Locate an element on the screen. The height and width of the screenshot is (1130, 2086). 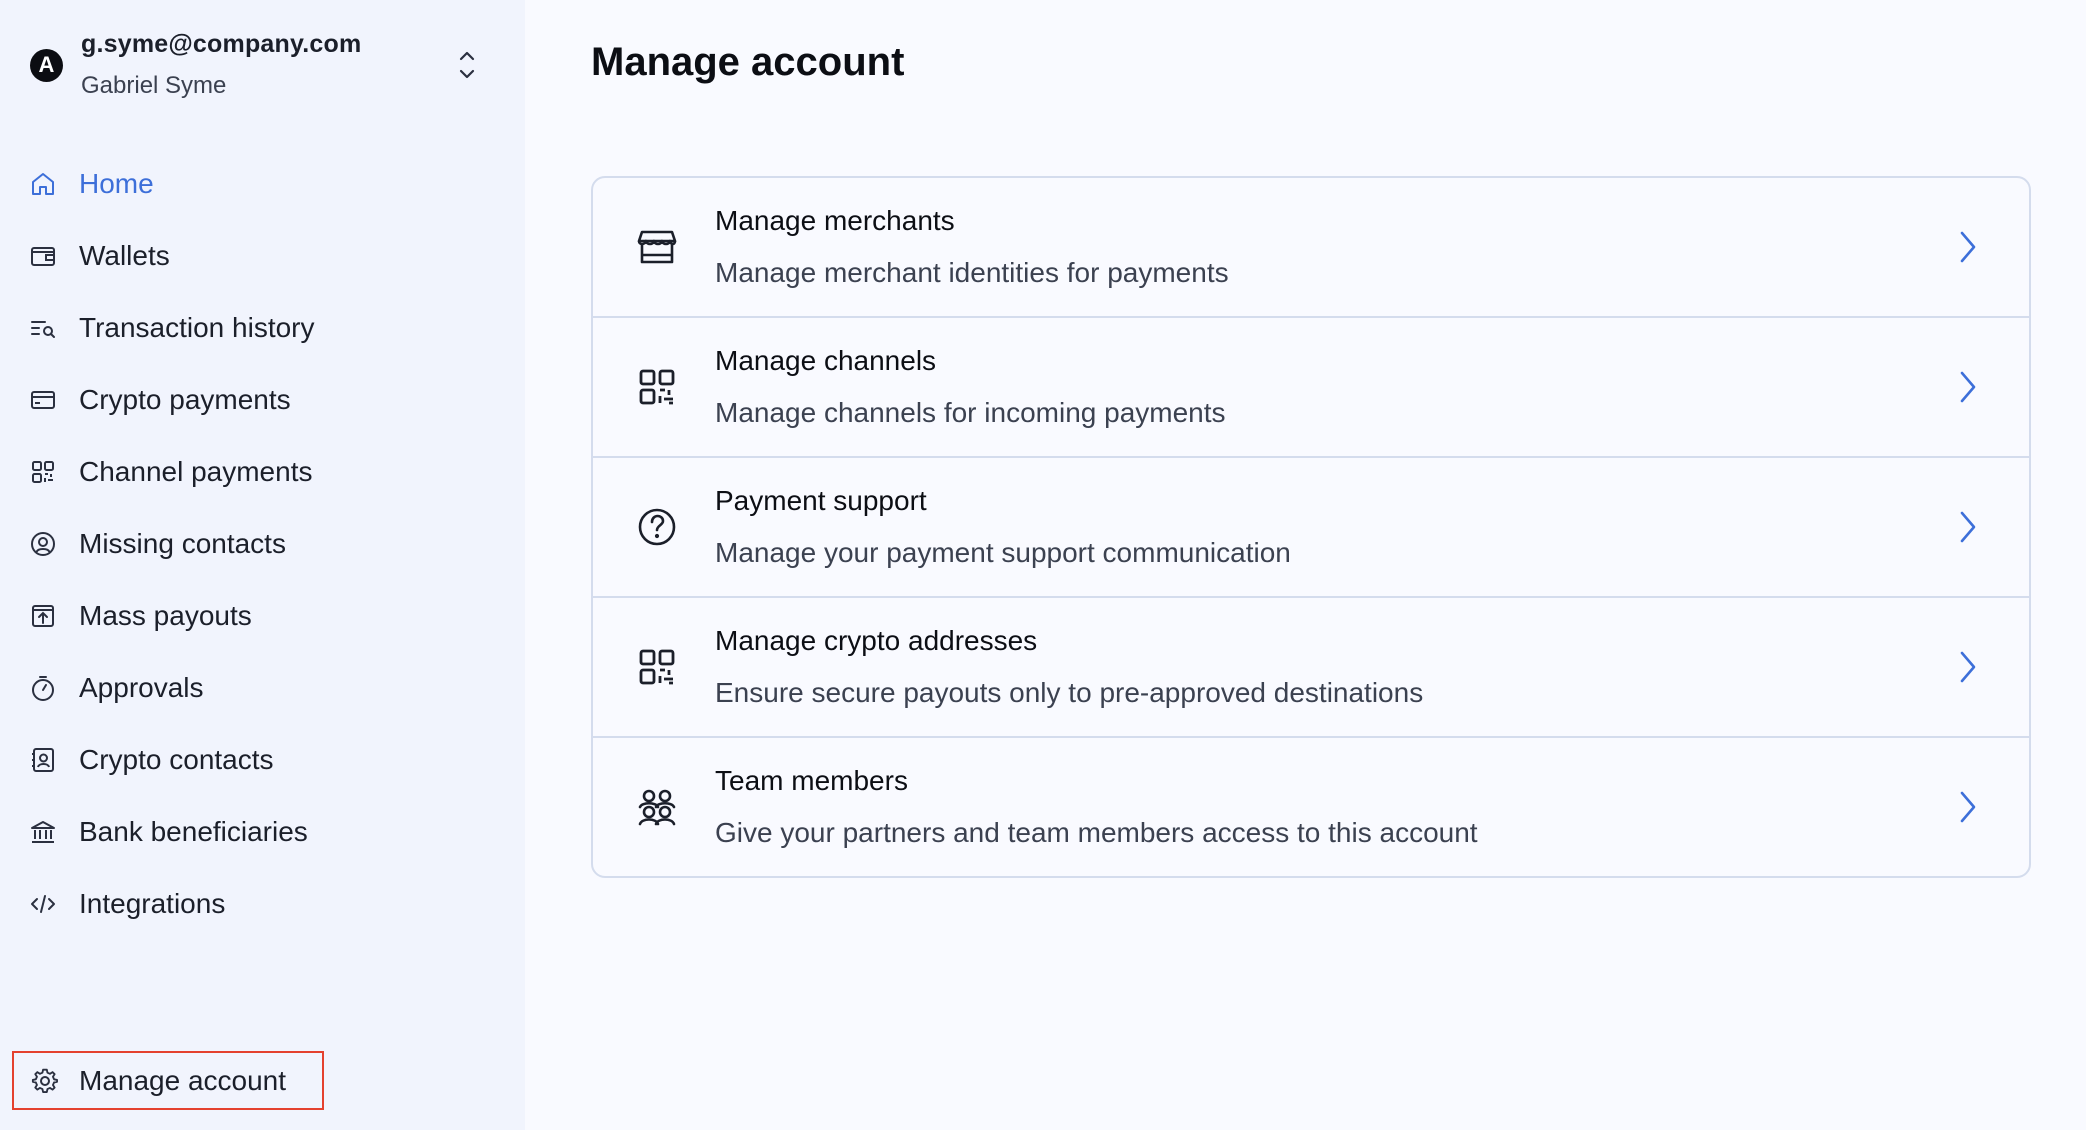
avatar: A is located at coordinates (46, 65).